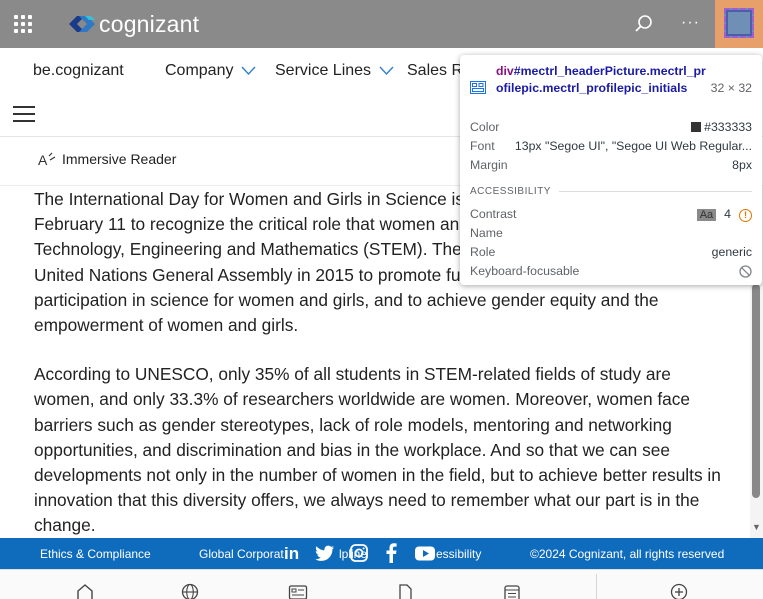 The width and height of the screenshot is (763, 599). I want to click on inspect-contrast-value: 4, so click(727, 213).